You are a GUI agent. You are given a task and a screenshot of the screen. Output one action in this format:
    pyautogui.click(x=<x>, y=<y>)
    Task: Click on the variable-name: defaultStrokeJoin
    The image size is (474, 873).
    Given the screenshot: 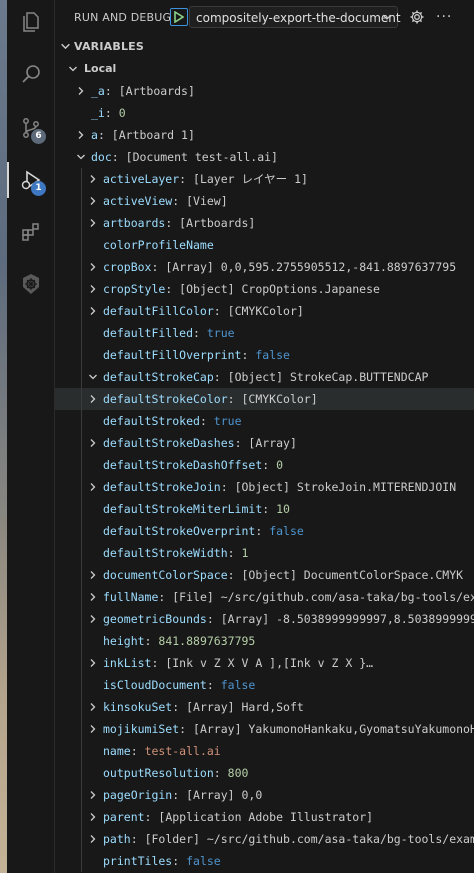 What is the action you would take?
    pyautogui.click(x=162, y=487)
    